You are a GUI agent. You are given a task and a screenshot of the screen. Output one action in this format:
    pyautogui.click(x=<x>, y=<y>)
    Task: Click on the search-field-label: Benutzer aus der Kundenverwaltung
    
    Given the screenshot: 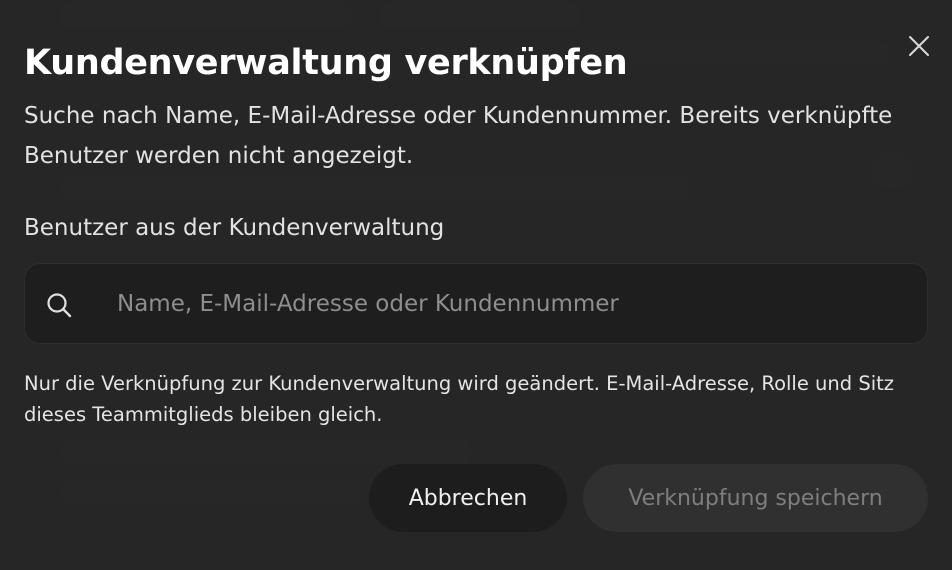 What is the action you would take?
    pyautogui.click(x=234, y=228)
    